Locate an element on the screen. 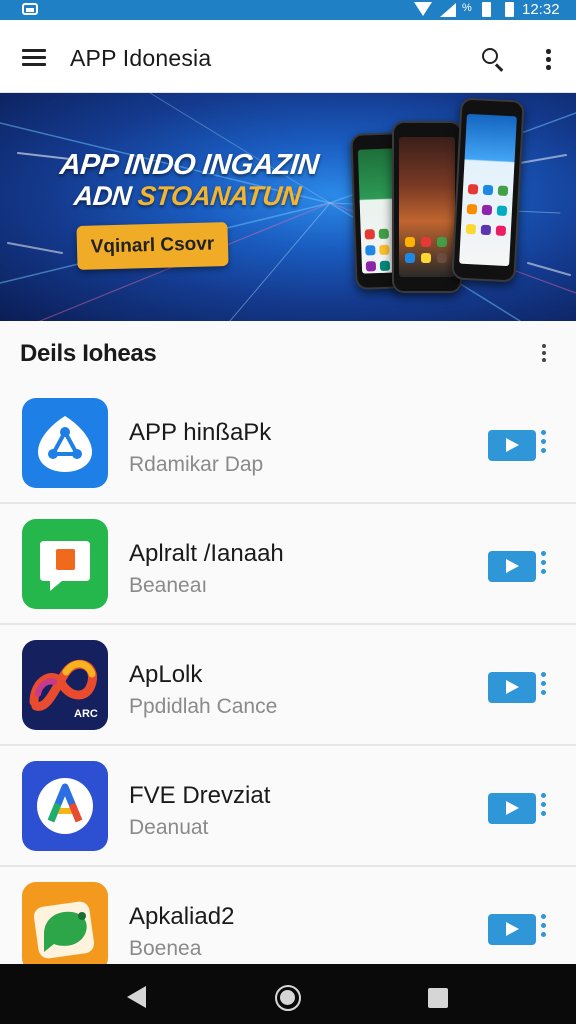 Image resolution: width=576 pixels, height=1024 pixels. section-title: Deils Iohеas is located at coordinates (88, 353).